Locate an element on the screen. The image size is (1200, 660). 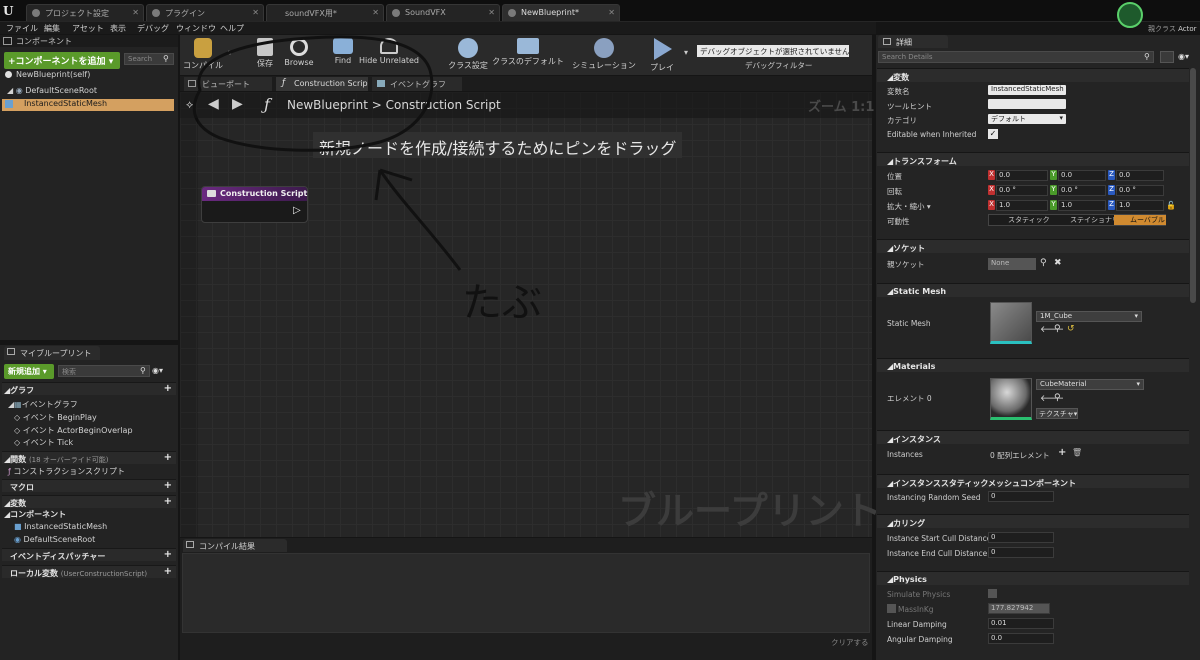
my-blueprint-search-input: 検索 is located at coordinates (104, 371).